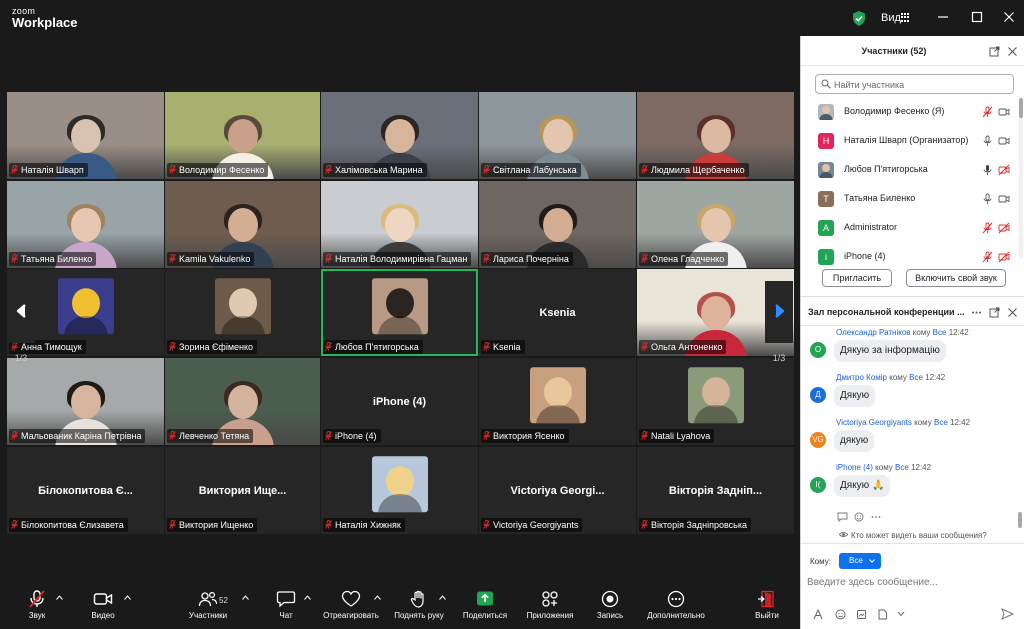 This screenshot has height=629, width=1024. Describe the element at coordinates (715, 490) in the screenshot. I see `video-tile: Вікторія Задніп... Вікторія Задніпровська` at that location.